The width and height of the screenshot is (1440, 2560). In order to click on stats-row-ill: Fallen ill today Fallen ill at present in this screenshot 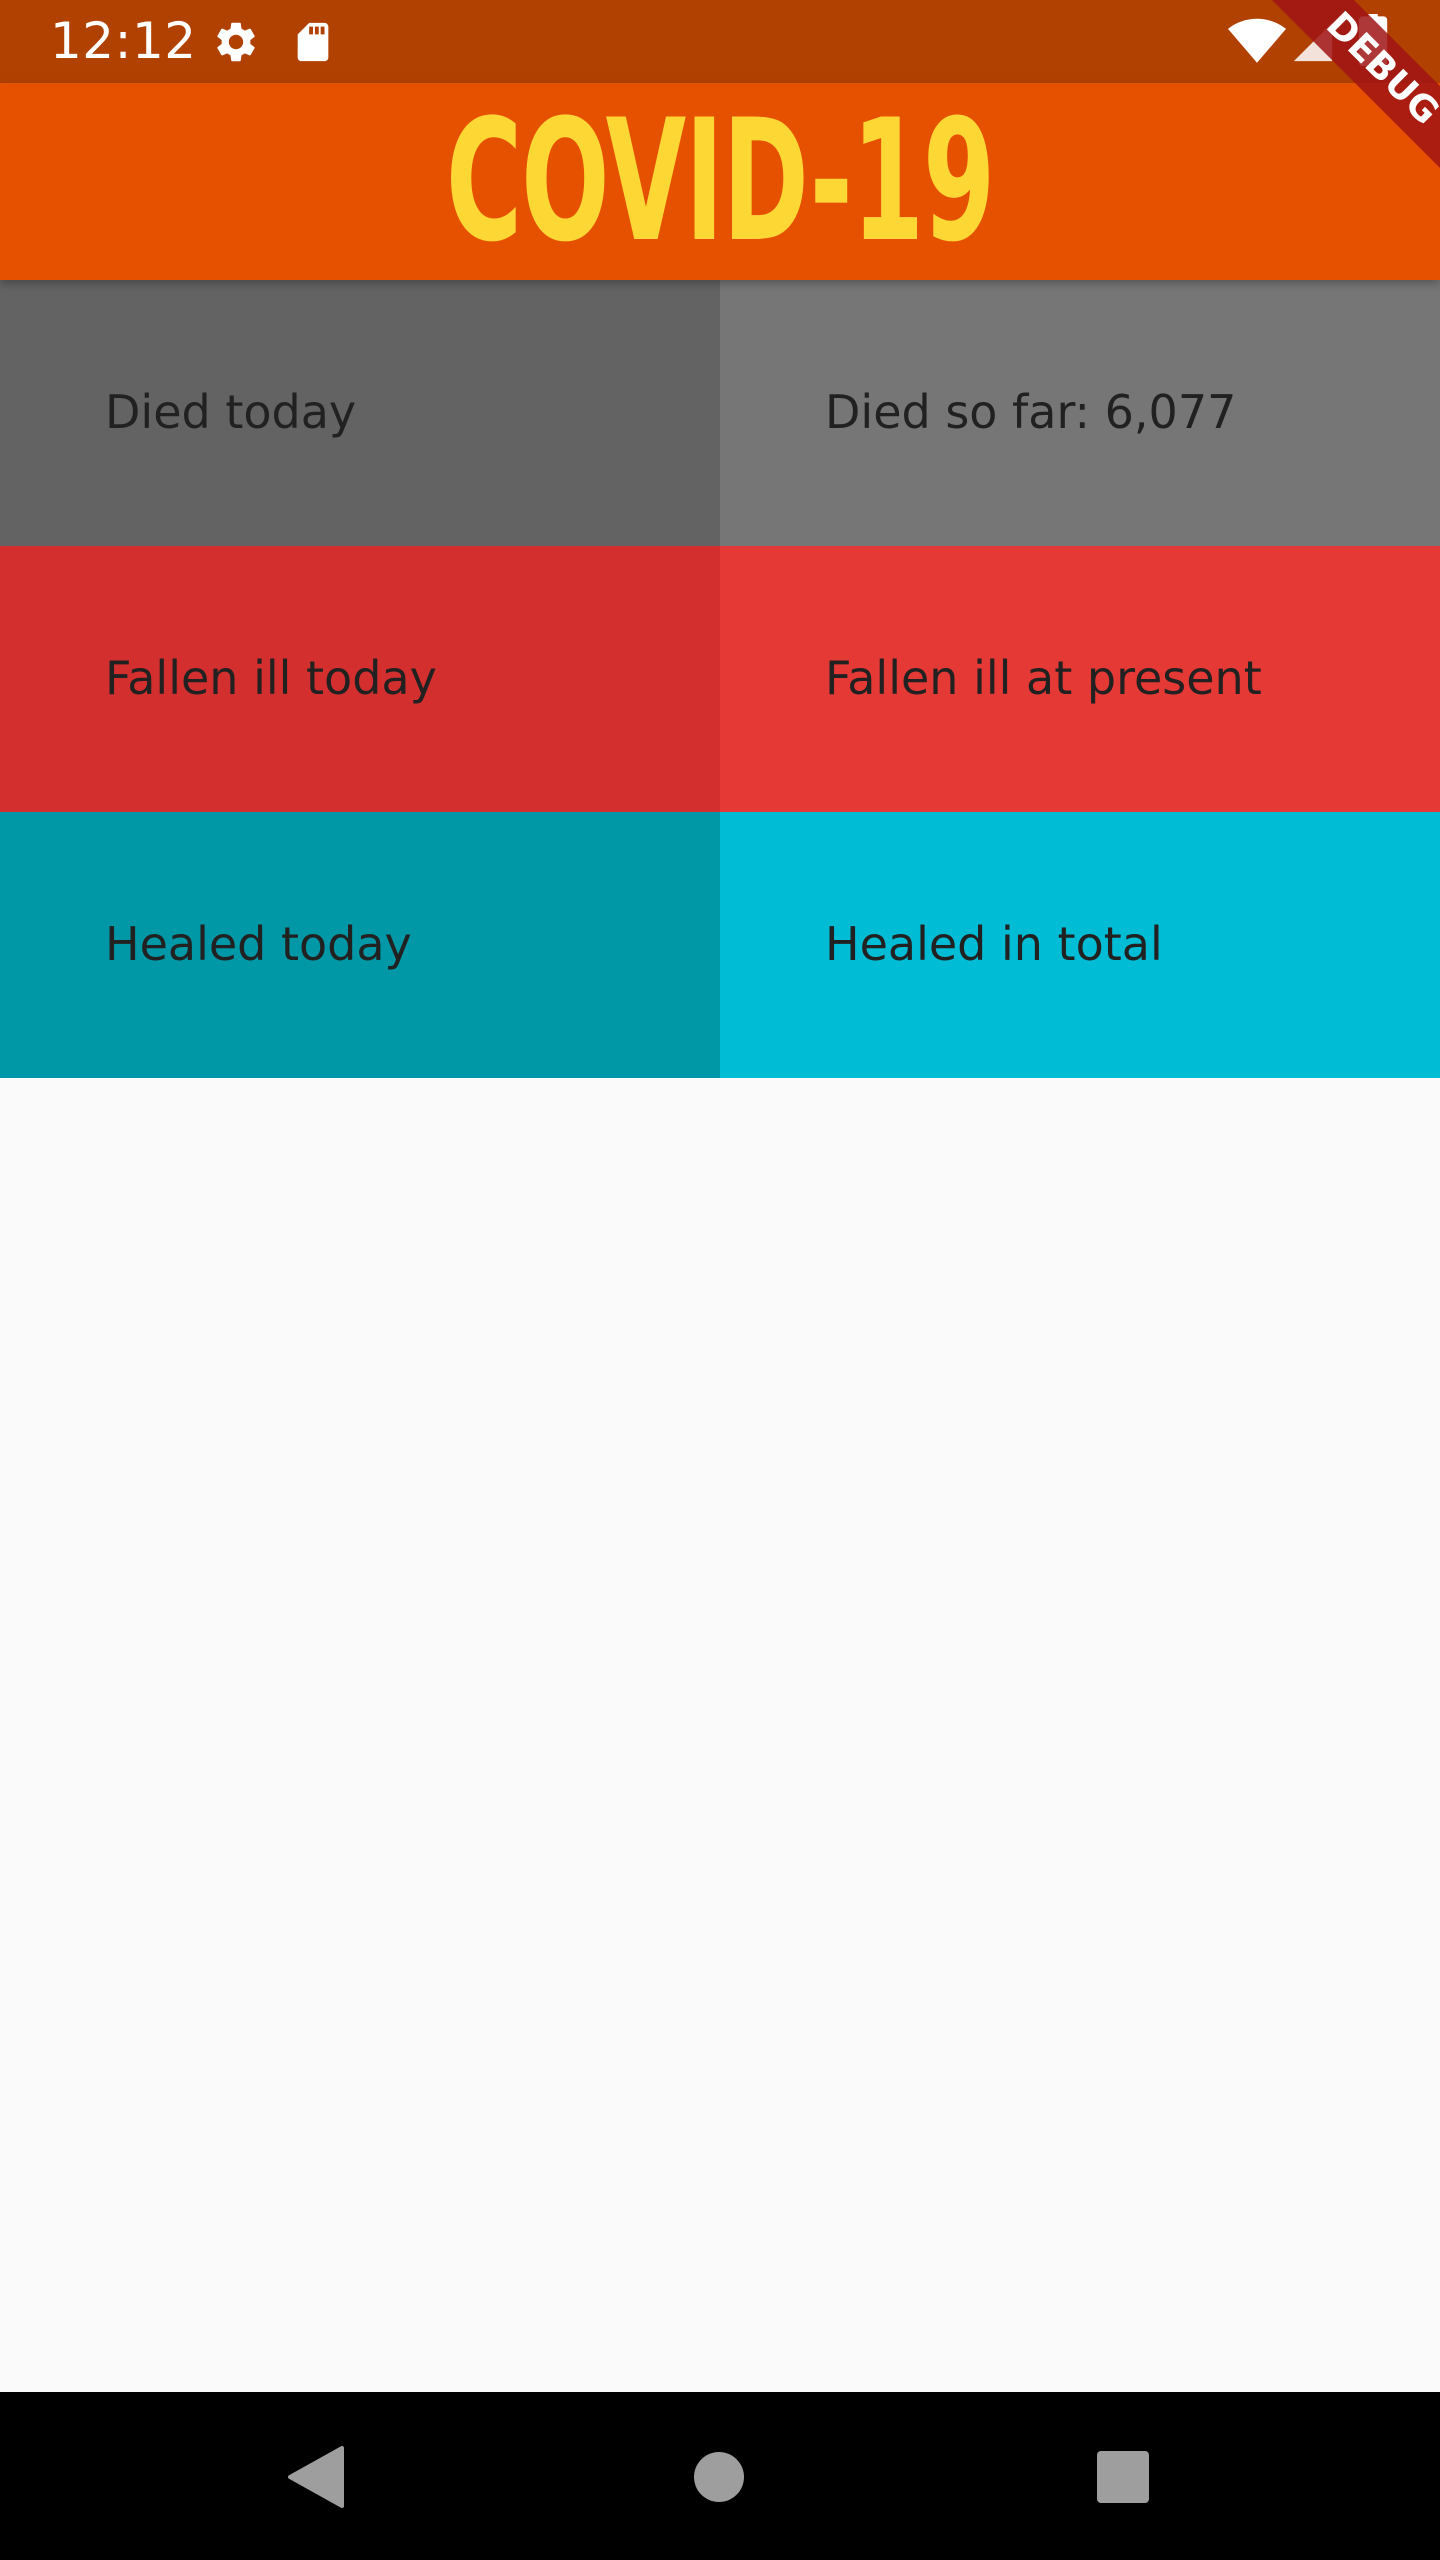, I will do `click(720, 679)`.